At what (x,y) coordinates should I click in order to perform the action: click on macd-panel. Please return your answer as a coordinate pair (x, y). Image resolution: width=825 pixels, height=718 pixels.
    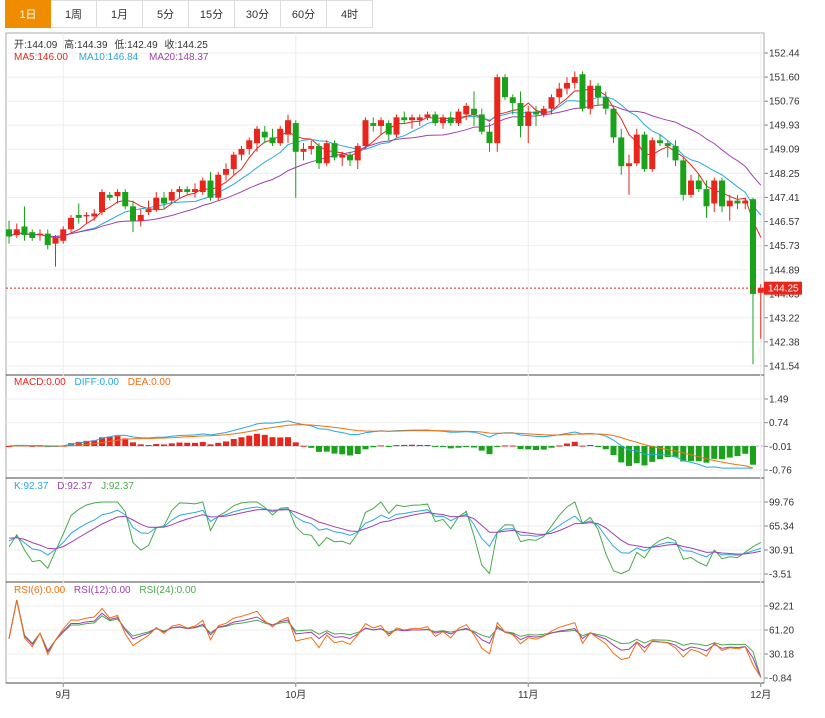
    Looking at the image, I should click on (385, 444).